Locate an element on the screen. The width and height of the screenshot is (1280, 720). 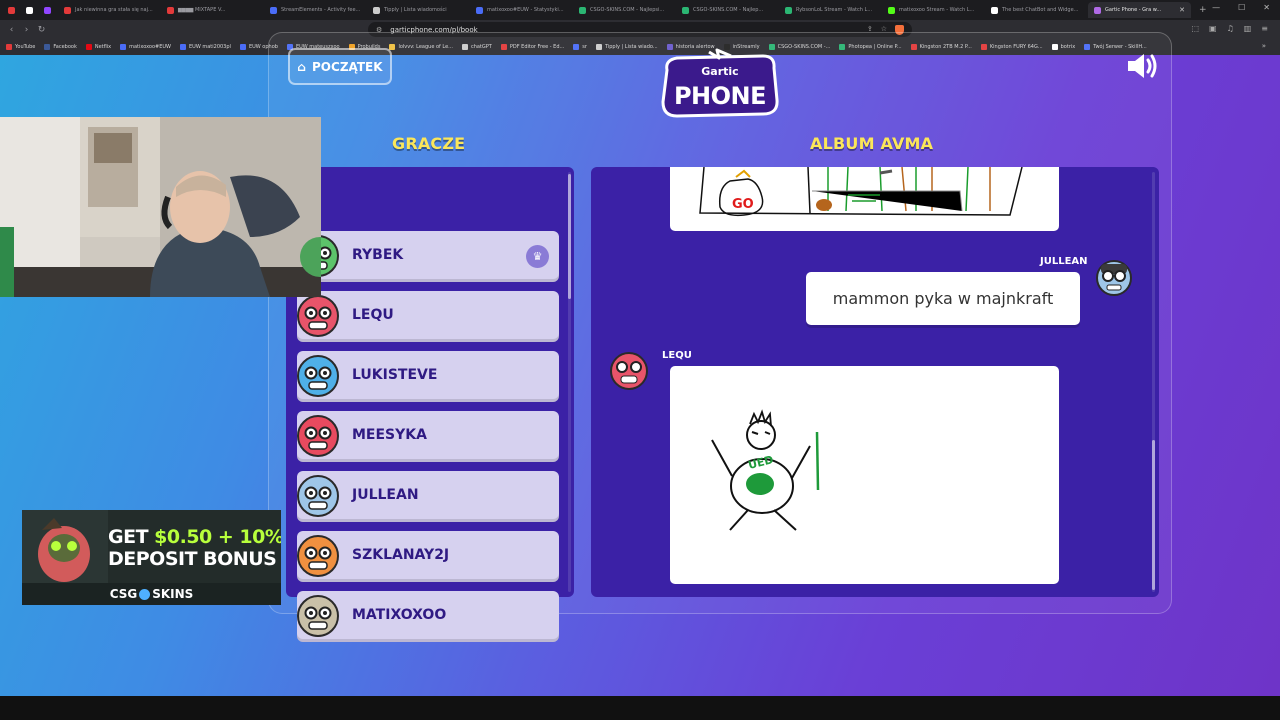
bookmark-label: EUW mati2003pl is located at coordinates (210, 47).